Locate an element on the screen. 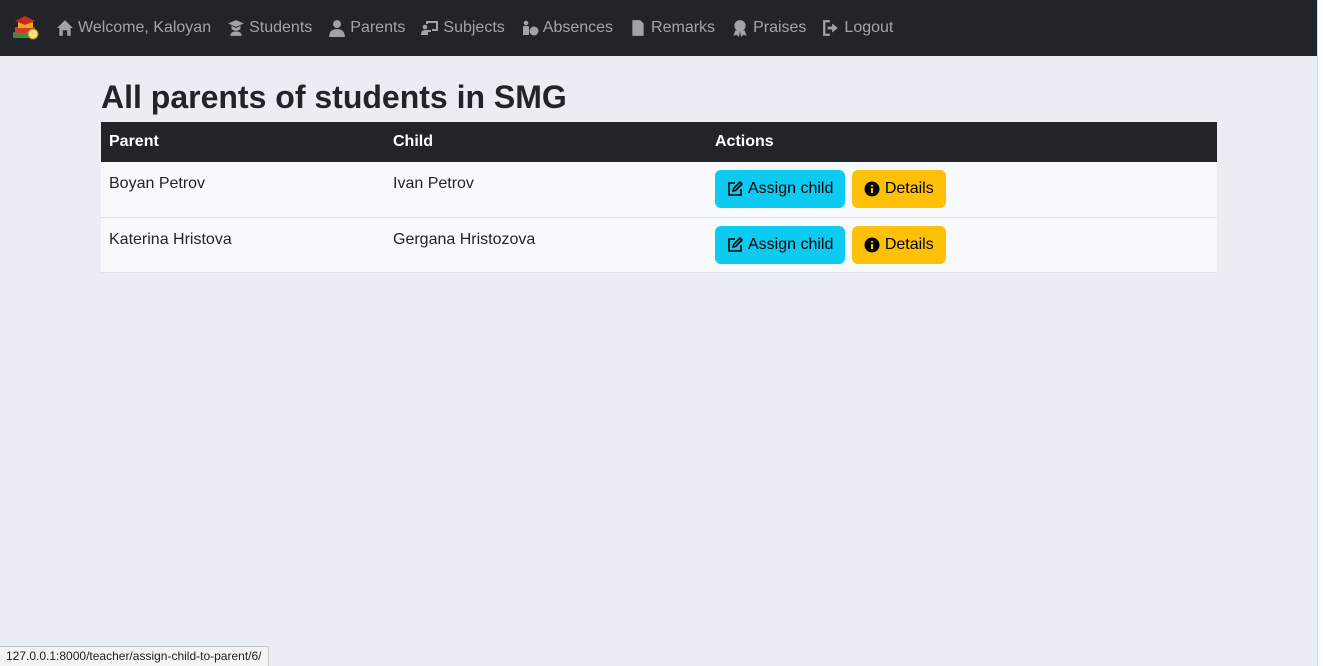 The width and height of the screenshot is (1323, 666). nav-students-label: Students is located at coordinates (281, 27).